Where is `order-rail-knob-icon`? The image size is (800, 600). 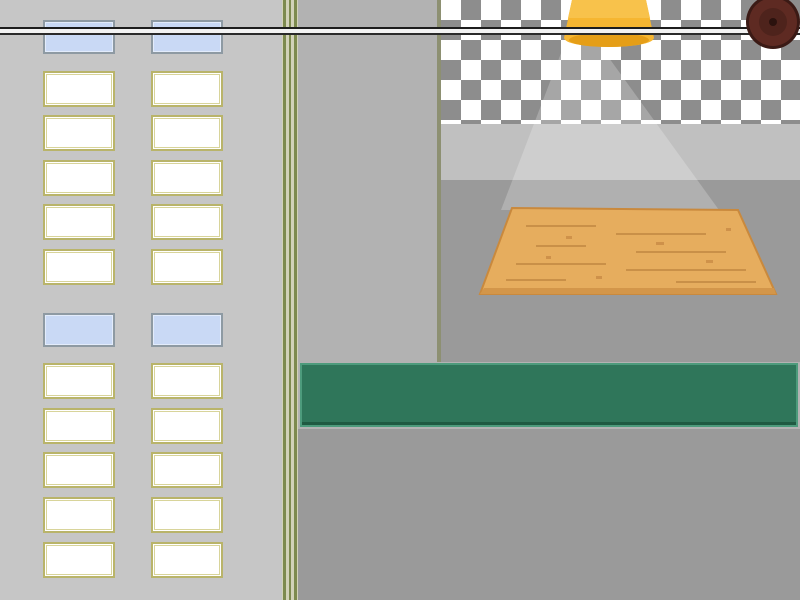 order-rail-knob-icon is located at coordinates (771, 25).